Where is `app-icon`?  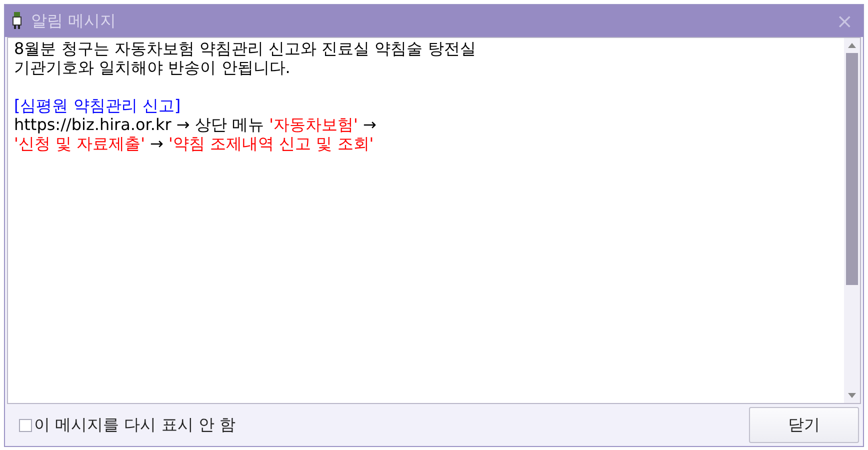
app-icon is located at coordinates (17, 21).